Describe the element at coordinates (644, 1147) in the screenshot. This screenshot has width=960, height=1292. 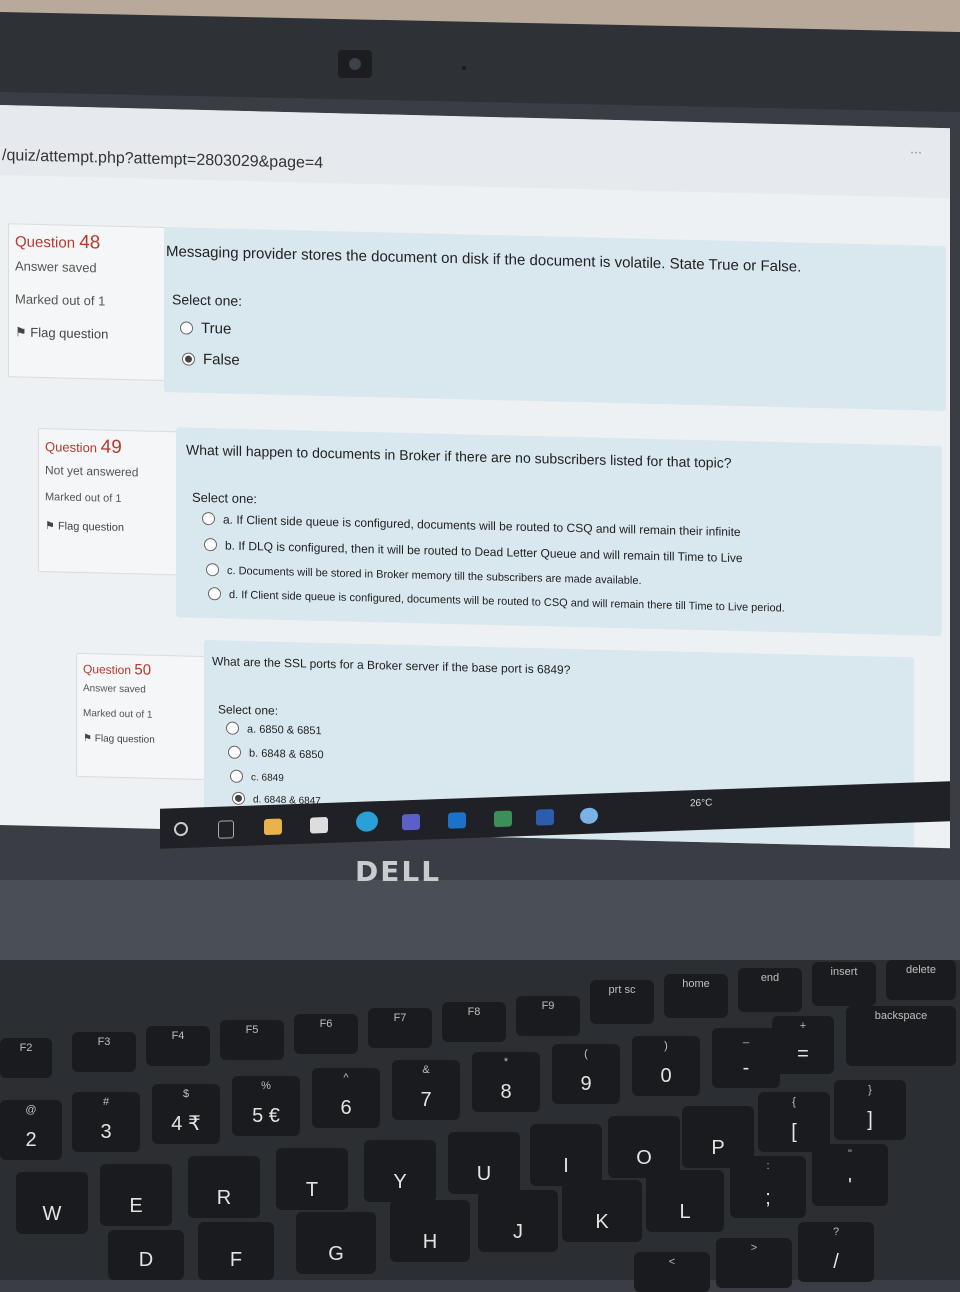
I see `key-o: O` at that location.